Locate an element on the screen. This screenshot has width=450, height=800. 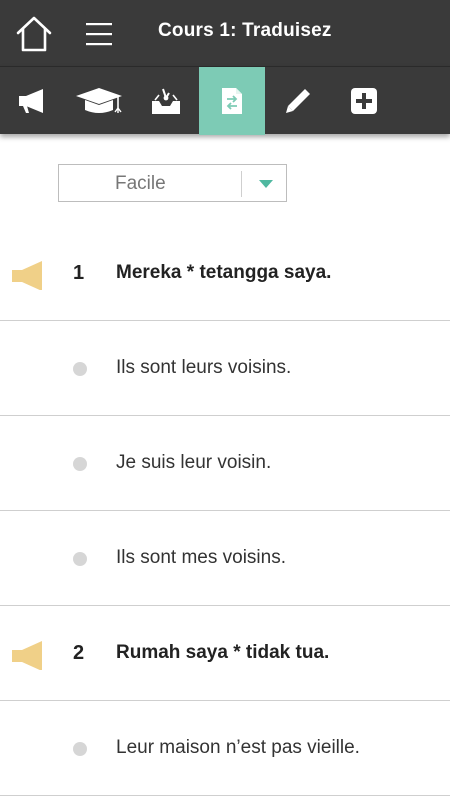
tab-write is located at coordinates (298, 101).